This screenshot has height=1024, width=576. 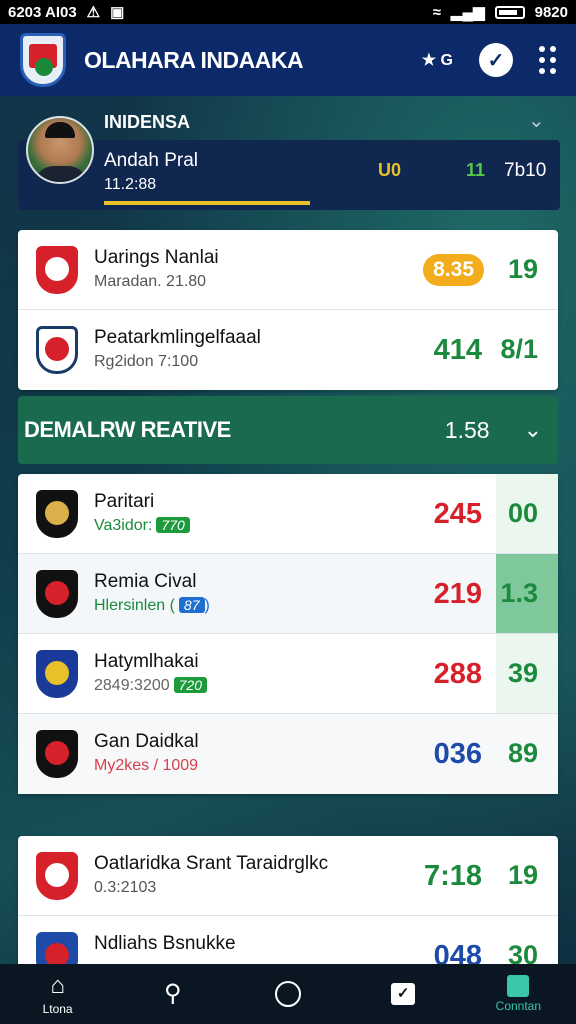 I want to click on nav-search: ⚲, so click(x=173, y=994).